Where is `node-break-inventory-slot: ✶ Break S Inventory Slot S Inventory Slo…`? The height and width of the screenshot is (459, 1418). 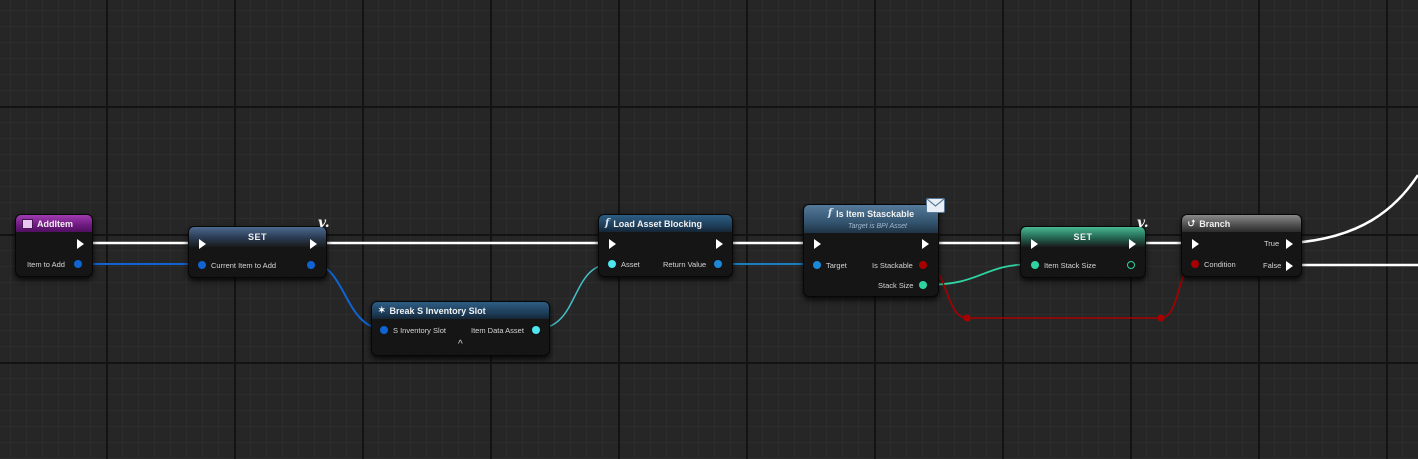 node-break-inventory-slot: ✶ Break S Inventory Slot S Inventory Slo… is located at coordinates (460, 328).